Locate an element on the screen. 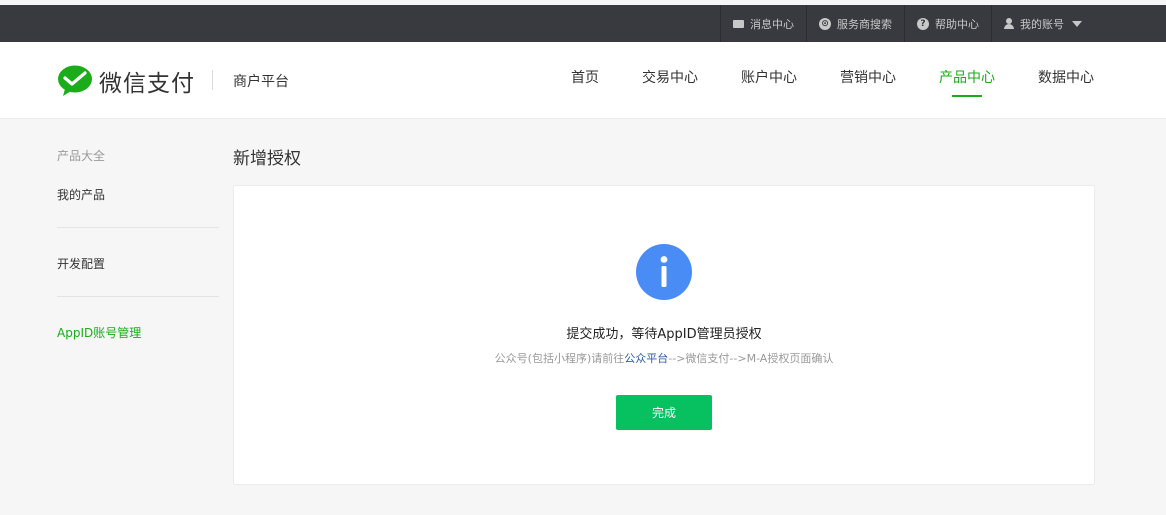 The image size is (1166, 515). public-platform-link: 公众平台 is located at coordinates (646, 358).